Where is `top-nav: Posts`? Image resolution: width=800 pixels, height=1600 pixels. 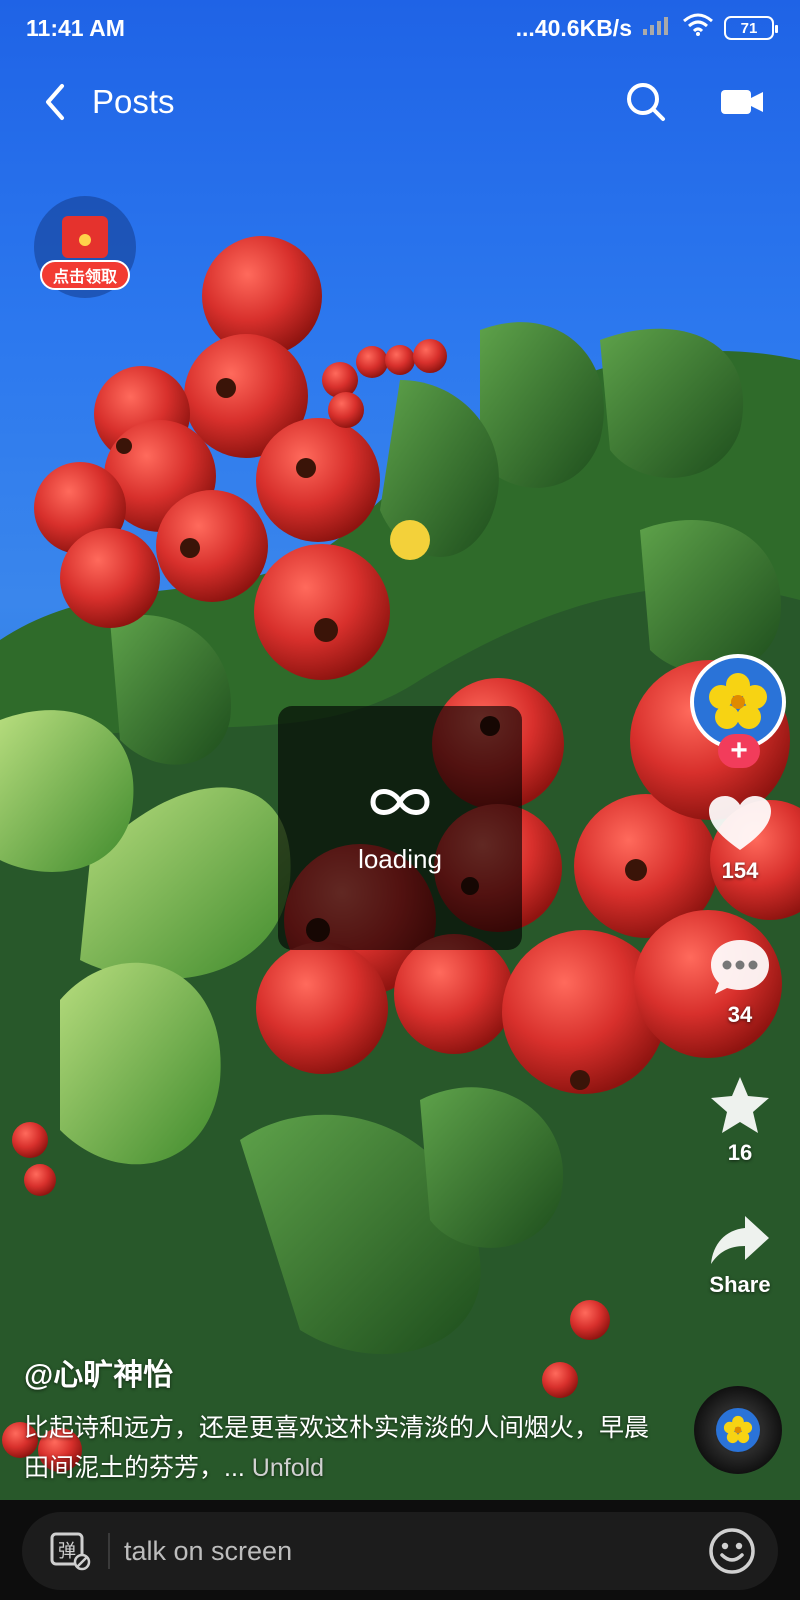
top-nav: Posts is located at coordinates (400, 102).